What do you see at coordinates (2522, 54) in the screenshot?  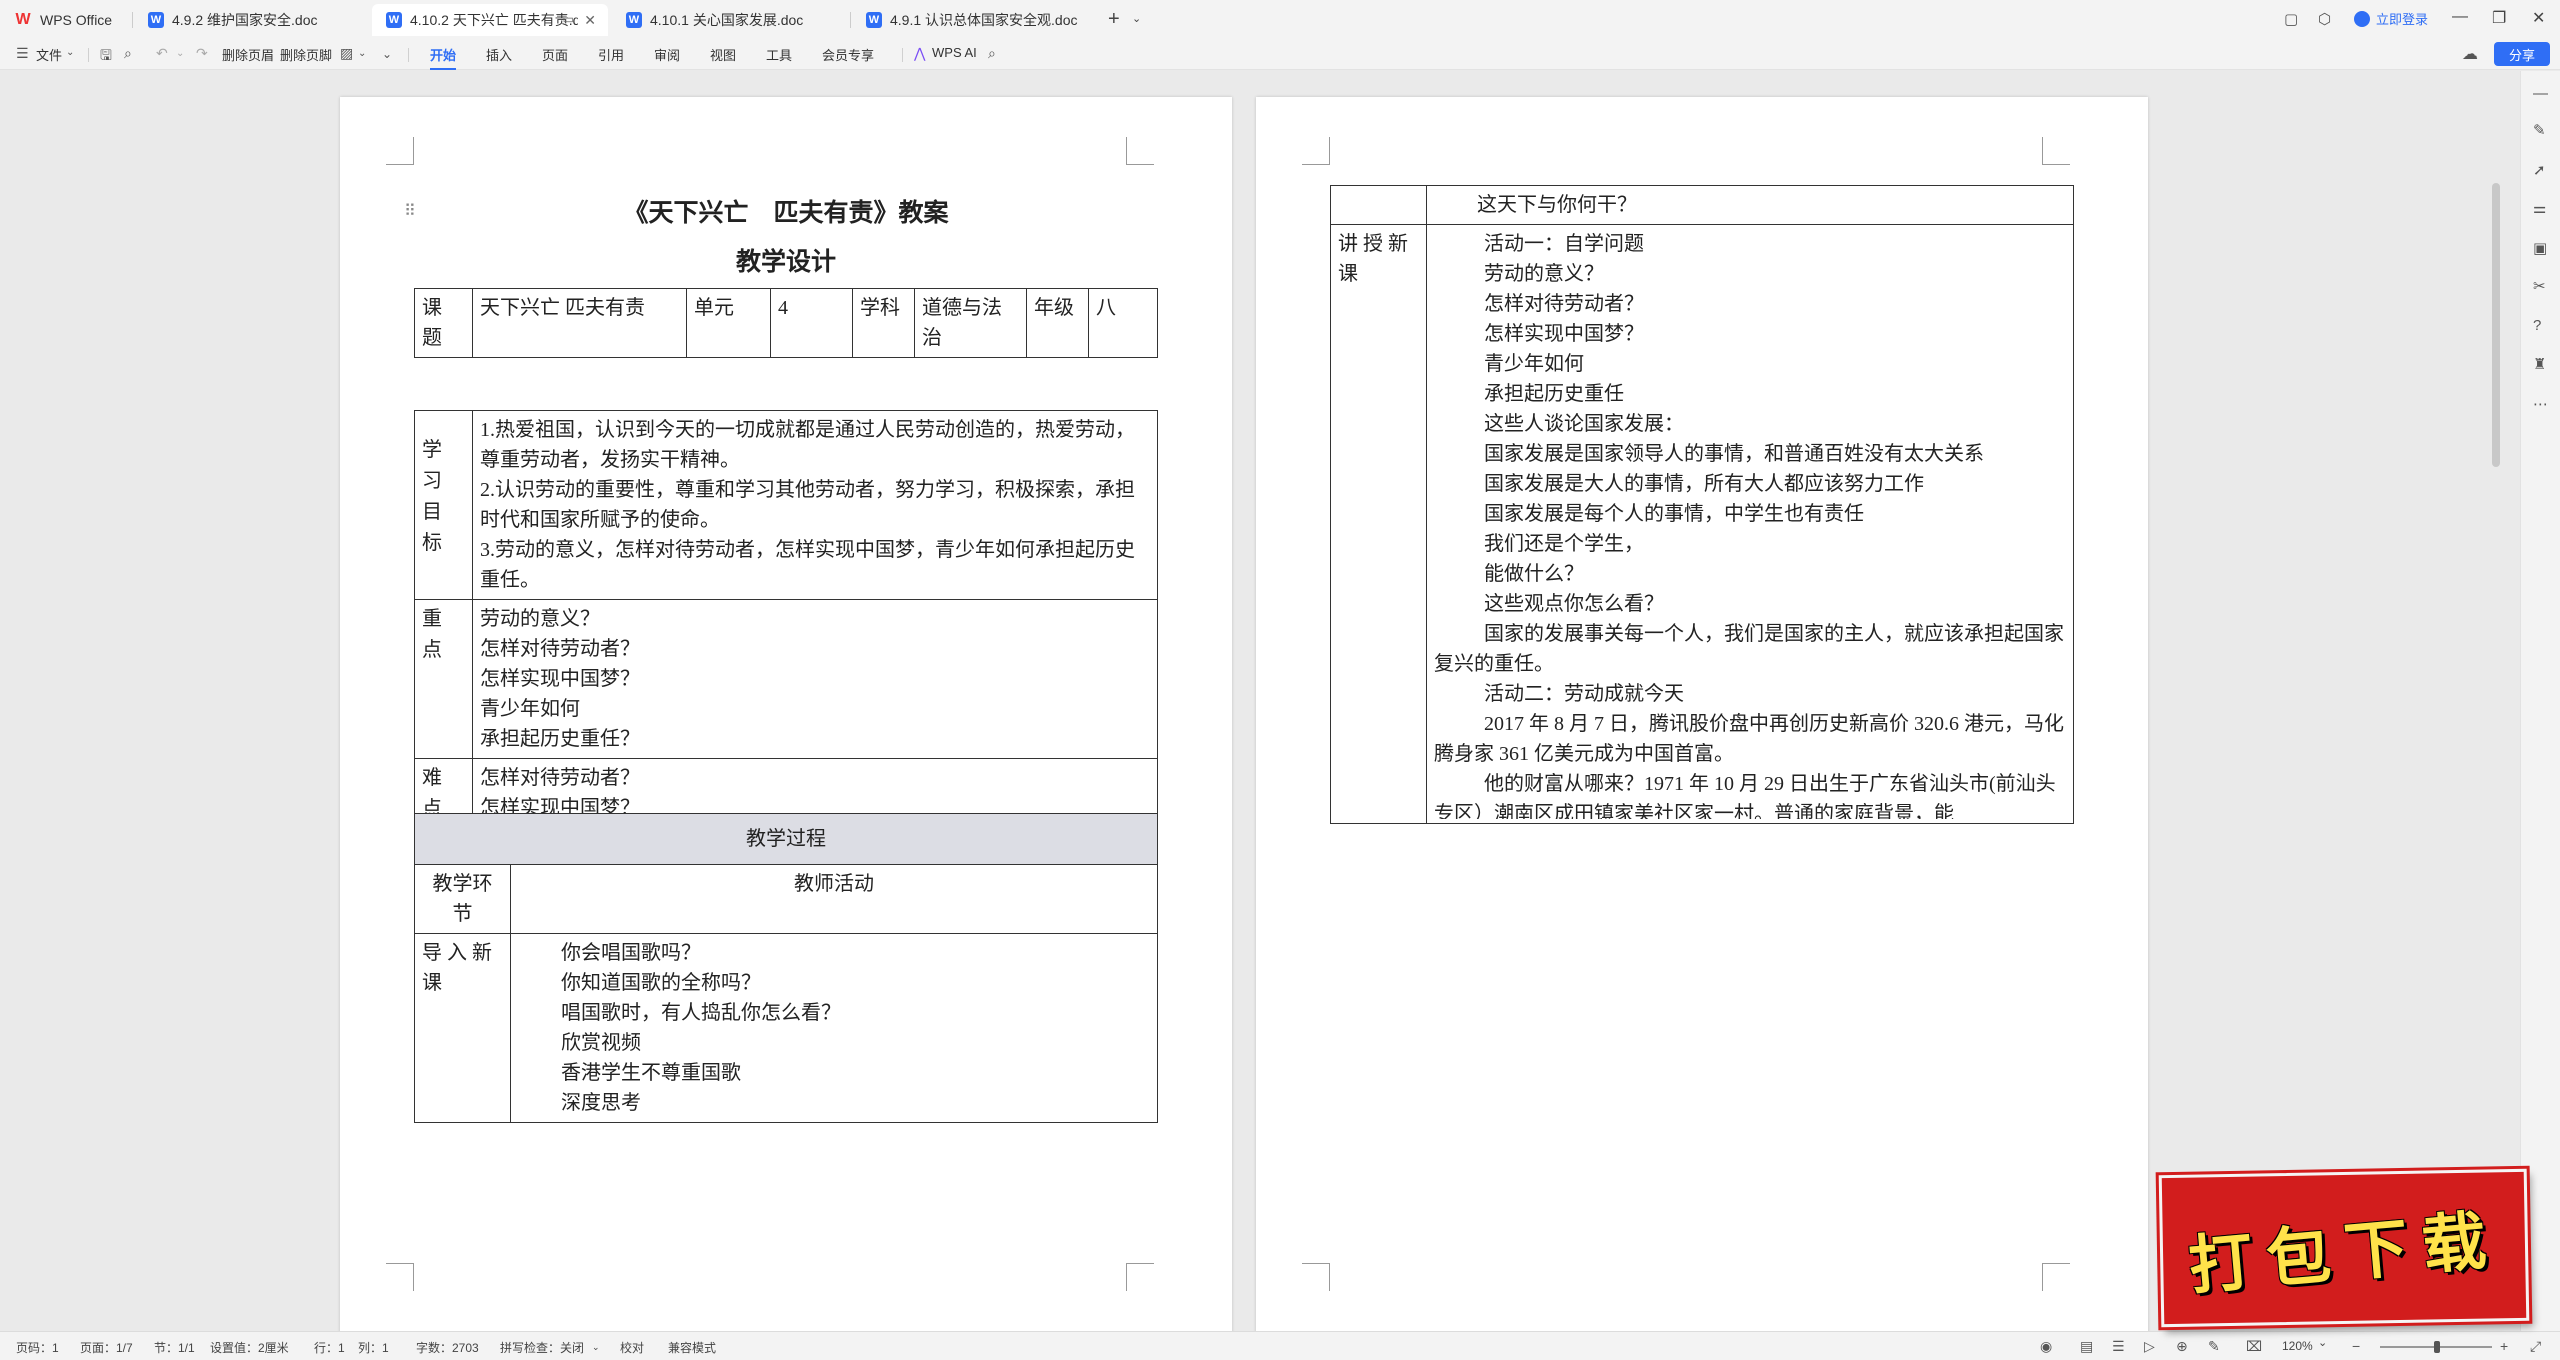 I see `share-button: 分享` at bounding box center [2522, 54].